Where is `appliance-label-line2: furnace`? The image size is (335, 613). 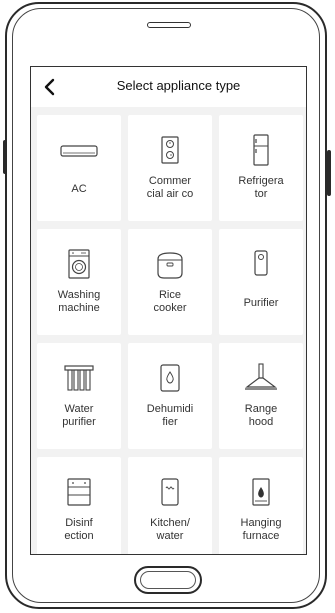 appliance-label-line2: furnace is located at coordinates (261, 536).